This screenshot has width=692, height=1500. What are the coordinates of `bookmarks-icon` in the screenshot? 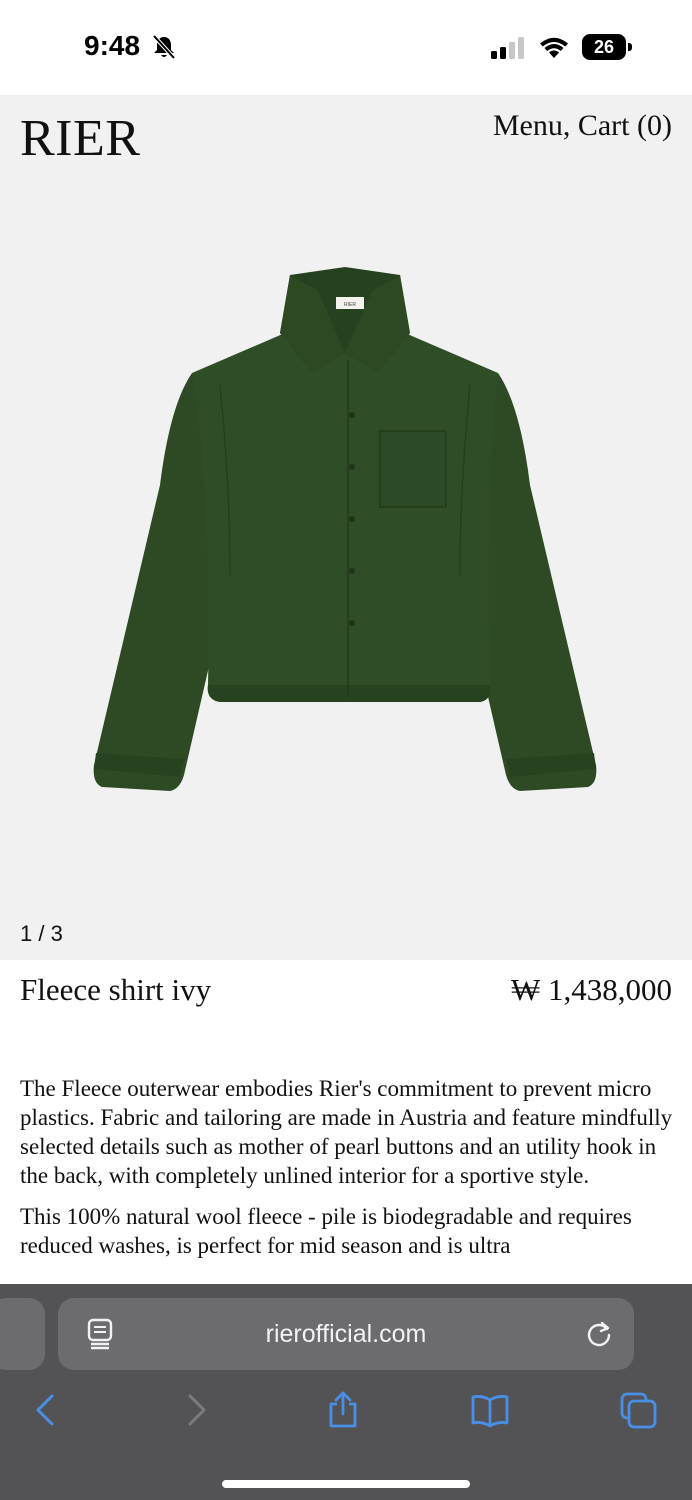 It's located at (490, 1410).